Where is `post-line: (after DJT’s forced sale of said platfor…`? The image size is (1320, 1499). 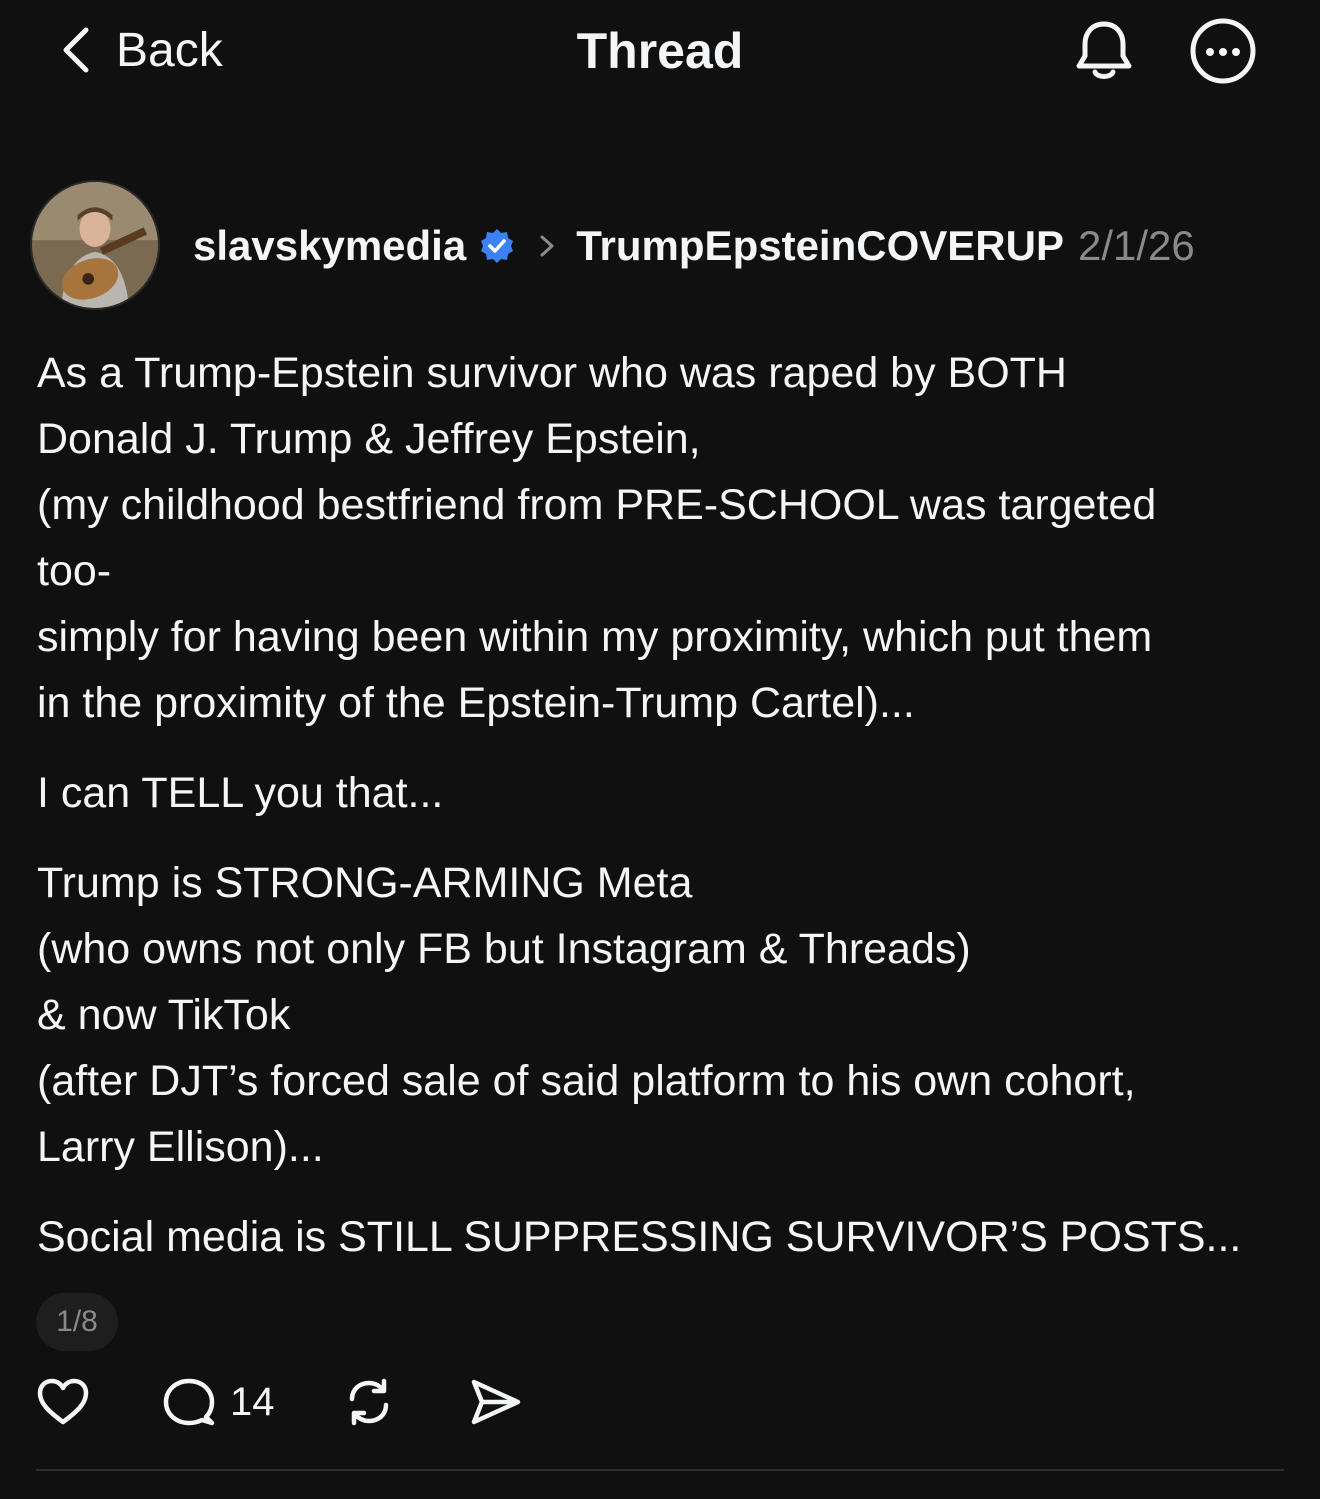 post-line: (after DJT’s forced sale of said platfor… is located at coordinates (586, 1081).